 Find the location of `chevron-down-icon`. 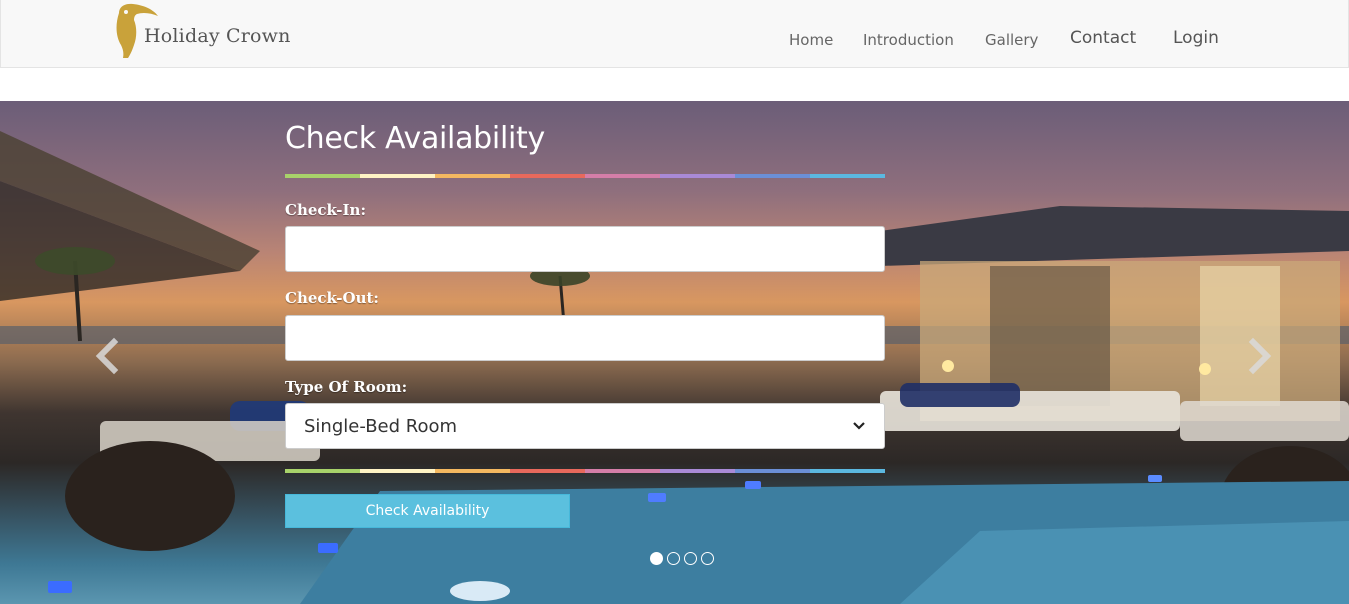

chevron-down-icon is located at coordinates (859, 426).